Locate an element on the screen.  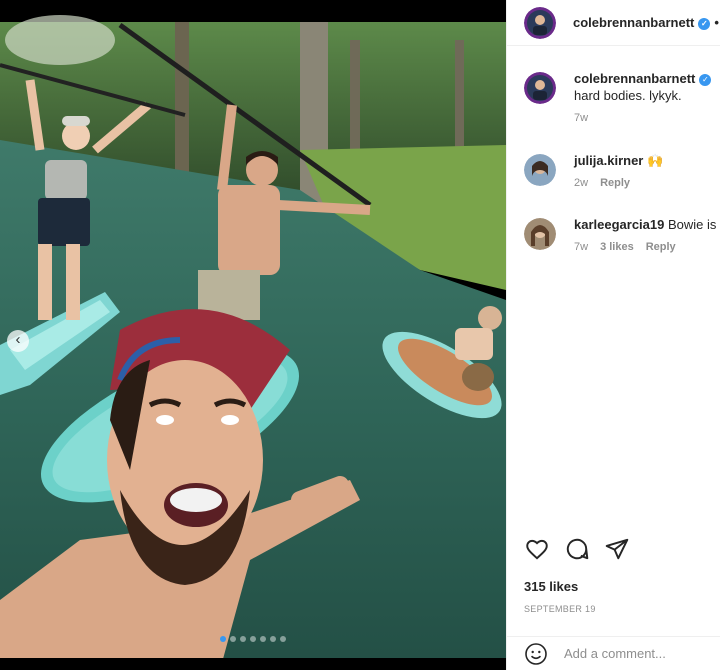
comment-icon is located at coordinates (577, 549).